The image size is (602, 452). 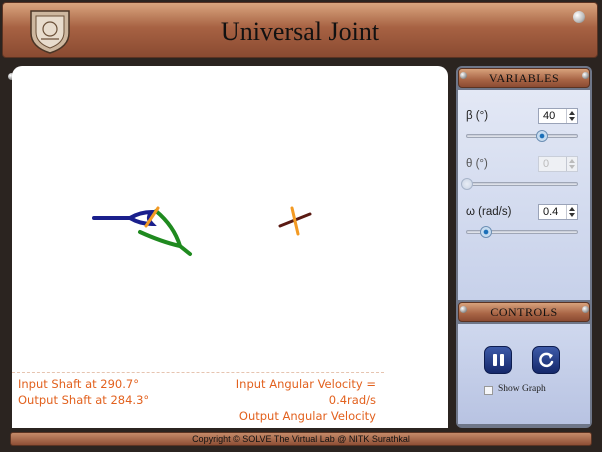 I want to click on title-bar: Universal Joint, so click(x=300, y=30).